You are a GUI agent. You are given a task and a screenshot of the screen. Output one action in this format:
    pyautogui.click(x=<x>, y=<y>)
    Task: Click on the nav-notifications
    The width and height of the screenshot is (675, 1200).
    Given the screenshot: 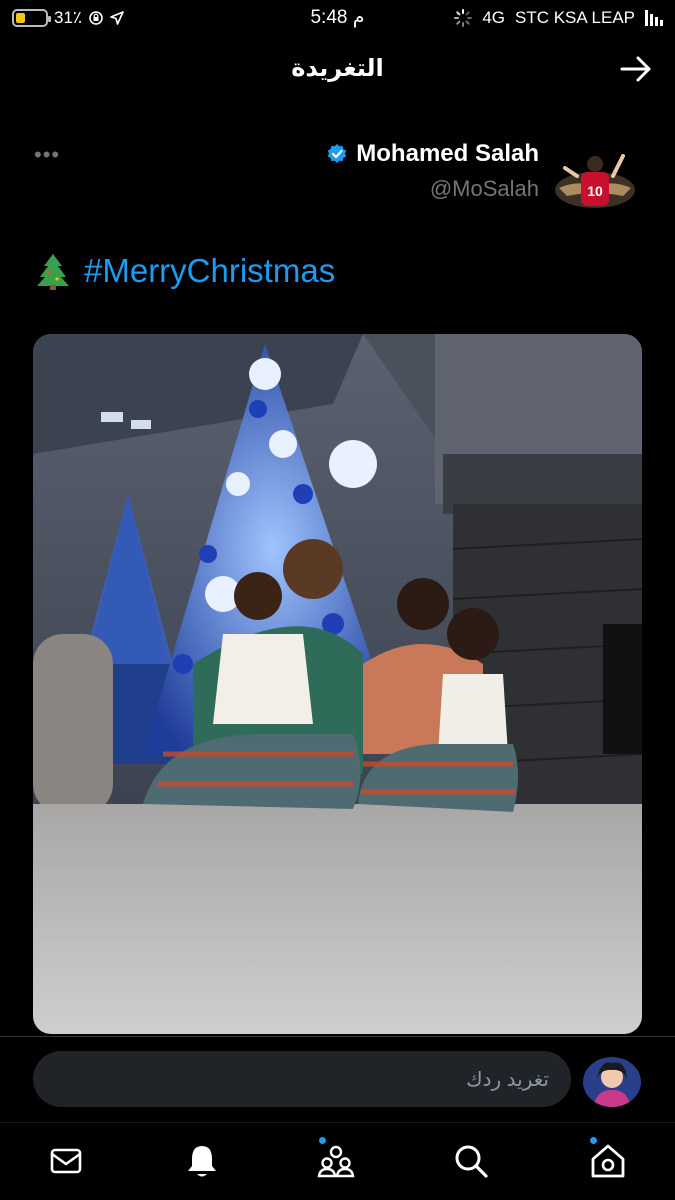 What is the action you would take?
    pyautogui.click(x=202, y=1161)
    